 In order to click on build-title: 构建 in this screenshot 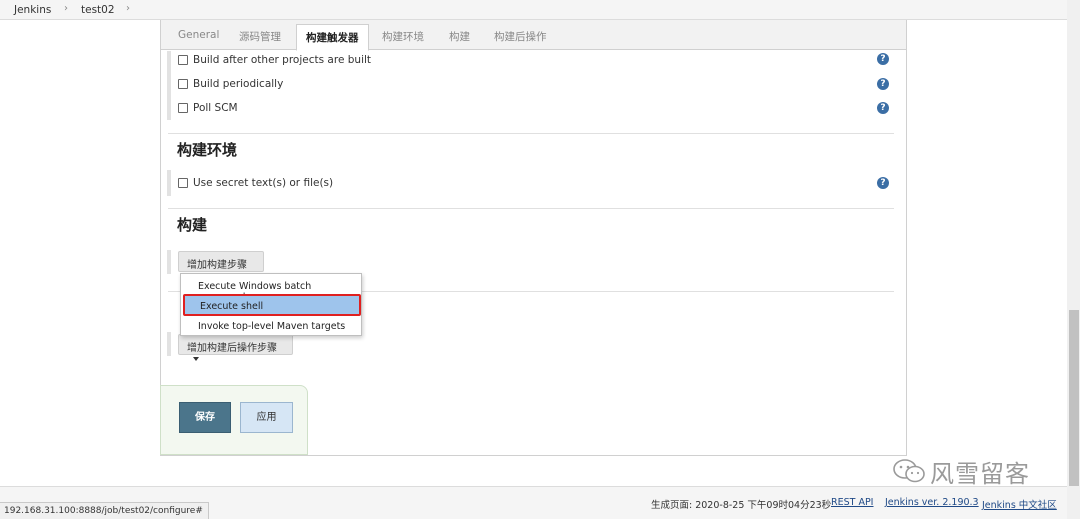, I will do `click(192, 225)`.